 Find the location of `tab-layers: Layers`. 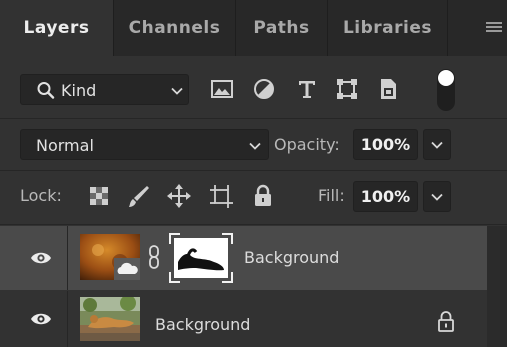

tab-layers: Layers is located at coordinates (57, 28).